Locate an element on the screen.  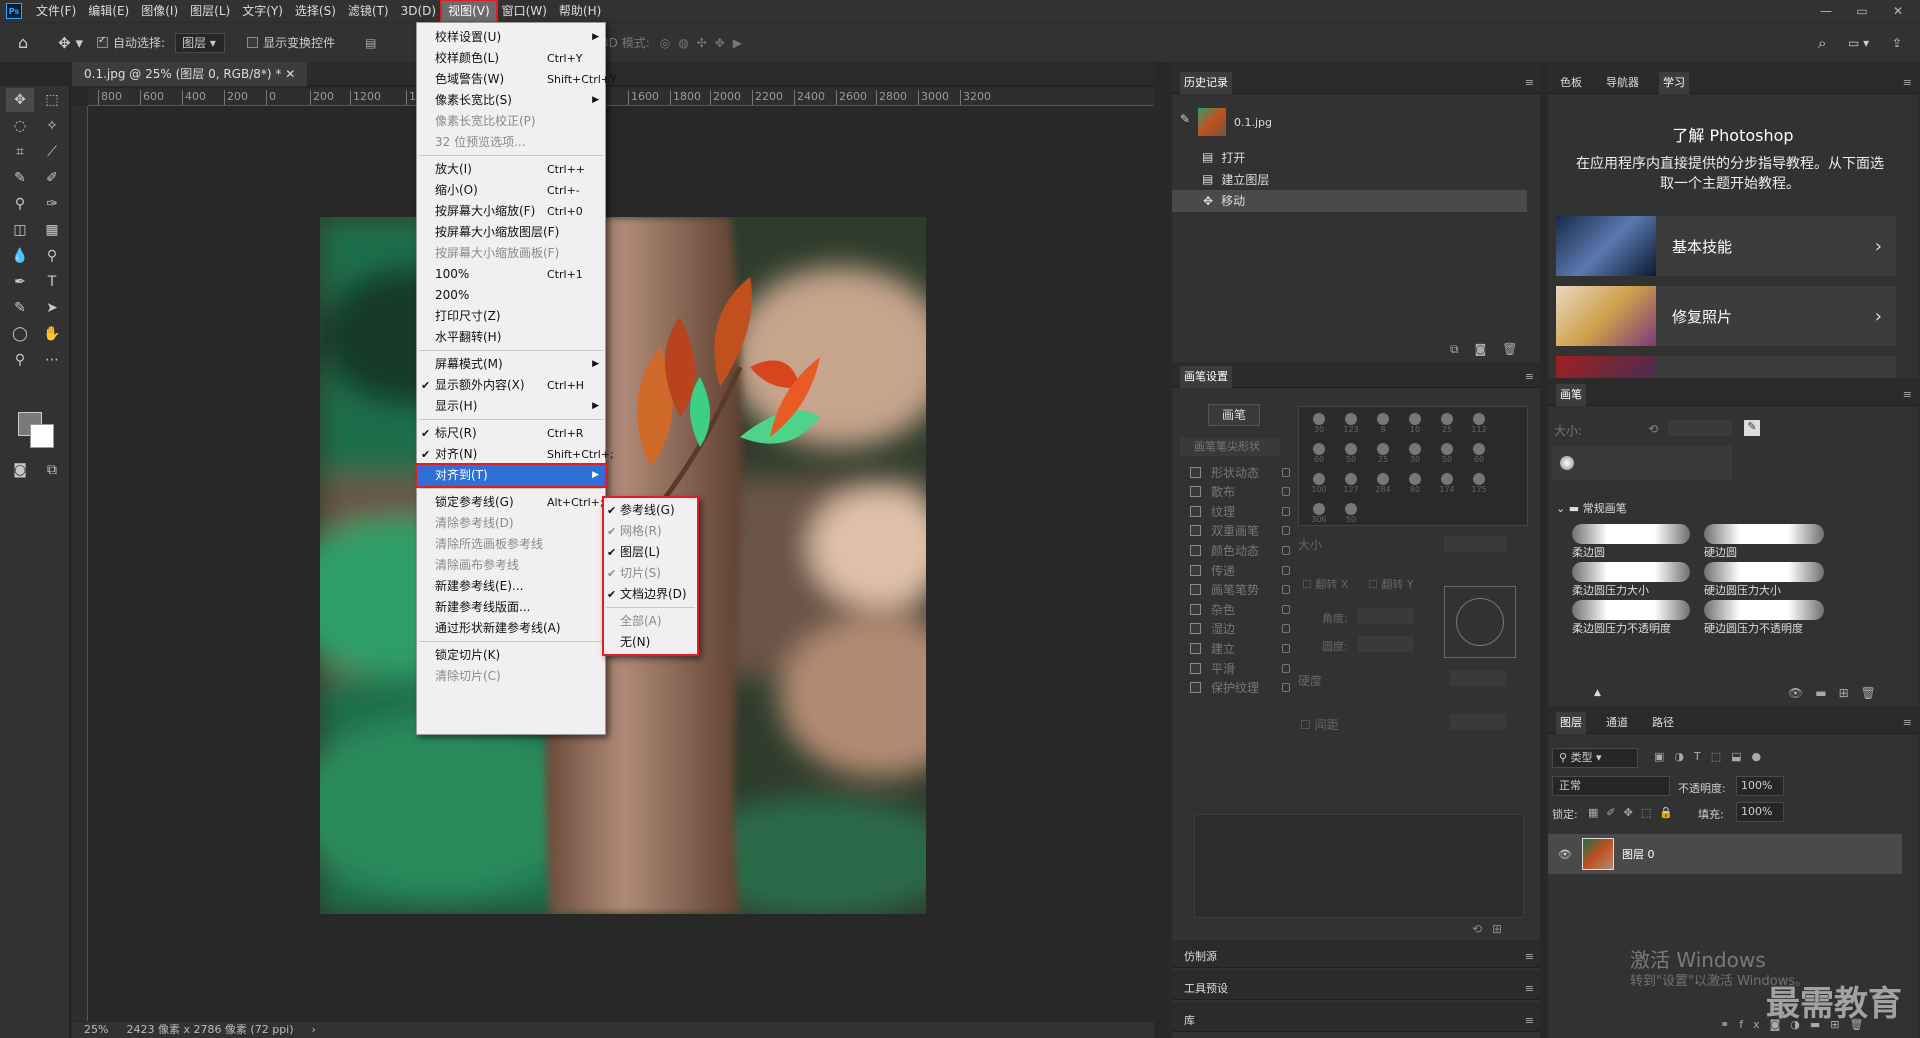
view-menu-item: 按屏幕大小缩放(F) Ctrl+0 is located at coordinates (511, 211).